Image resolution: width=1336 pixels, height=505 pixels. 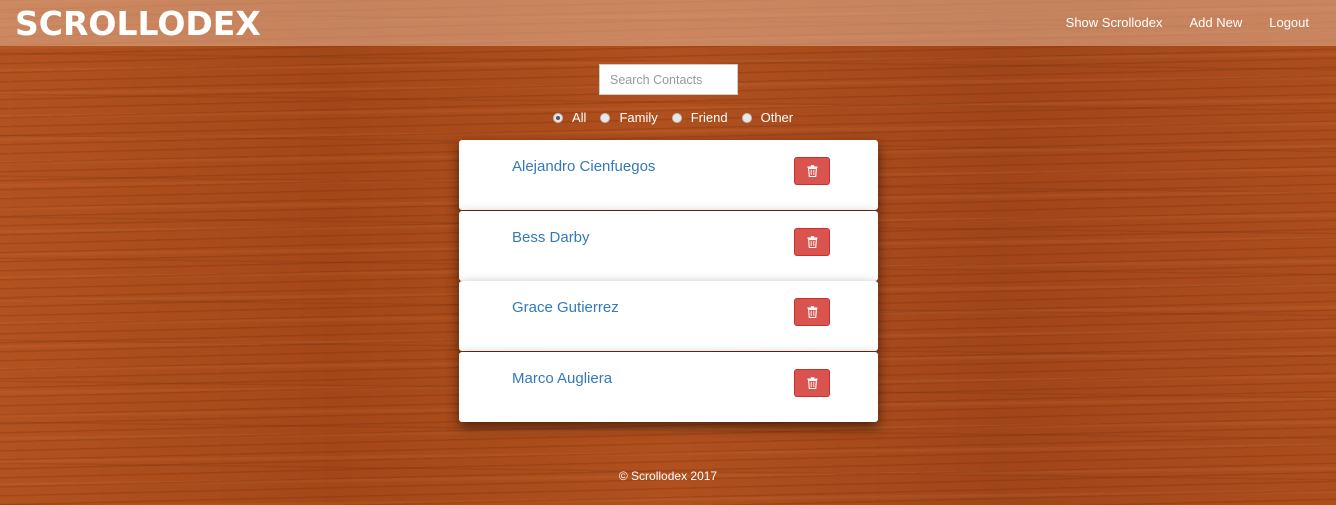 What do you see at coordinates (138, 24) in the screenshot?
I see `brand-logo: SCROLLODEX` at bounding box center [138, 24].